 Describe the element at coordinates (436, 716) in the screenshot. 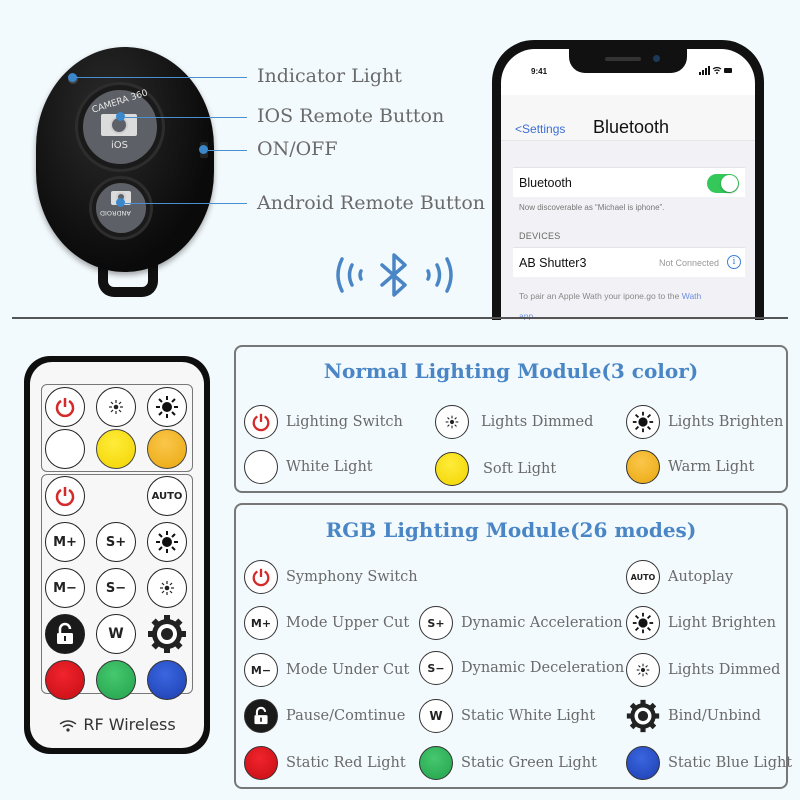

I see `w-icon: W` at that location.